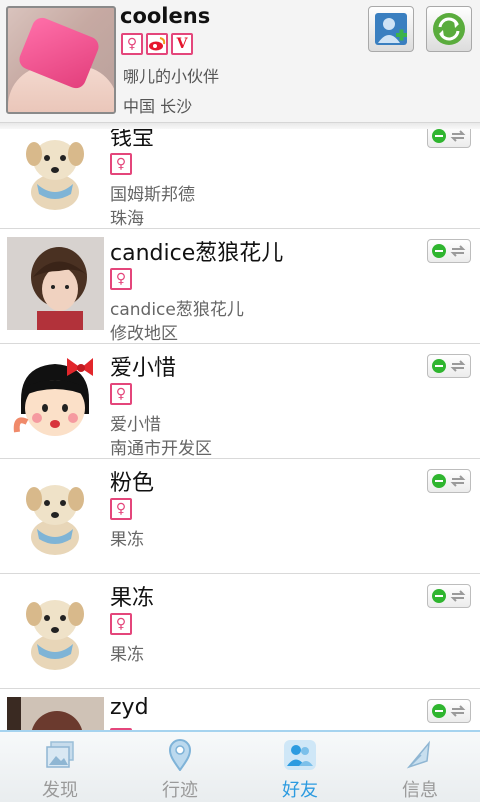 The width and height of the screenshot is (480, 802). I want to click on friend-nickname: 国姆斯邦德, so click(152, 195).